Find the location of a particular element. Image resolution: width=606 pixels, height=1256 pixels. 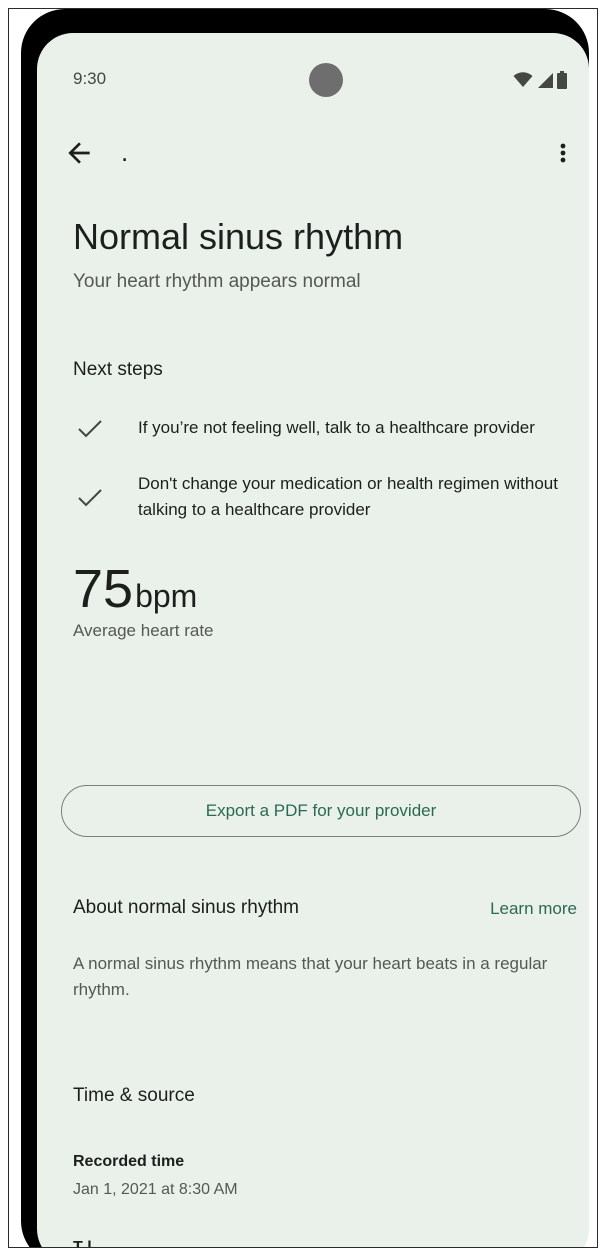

more-options-button is located at coordinates (563, 153).